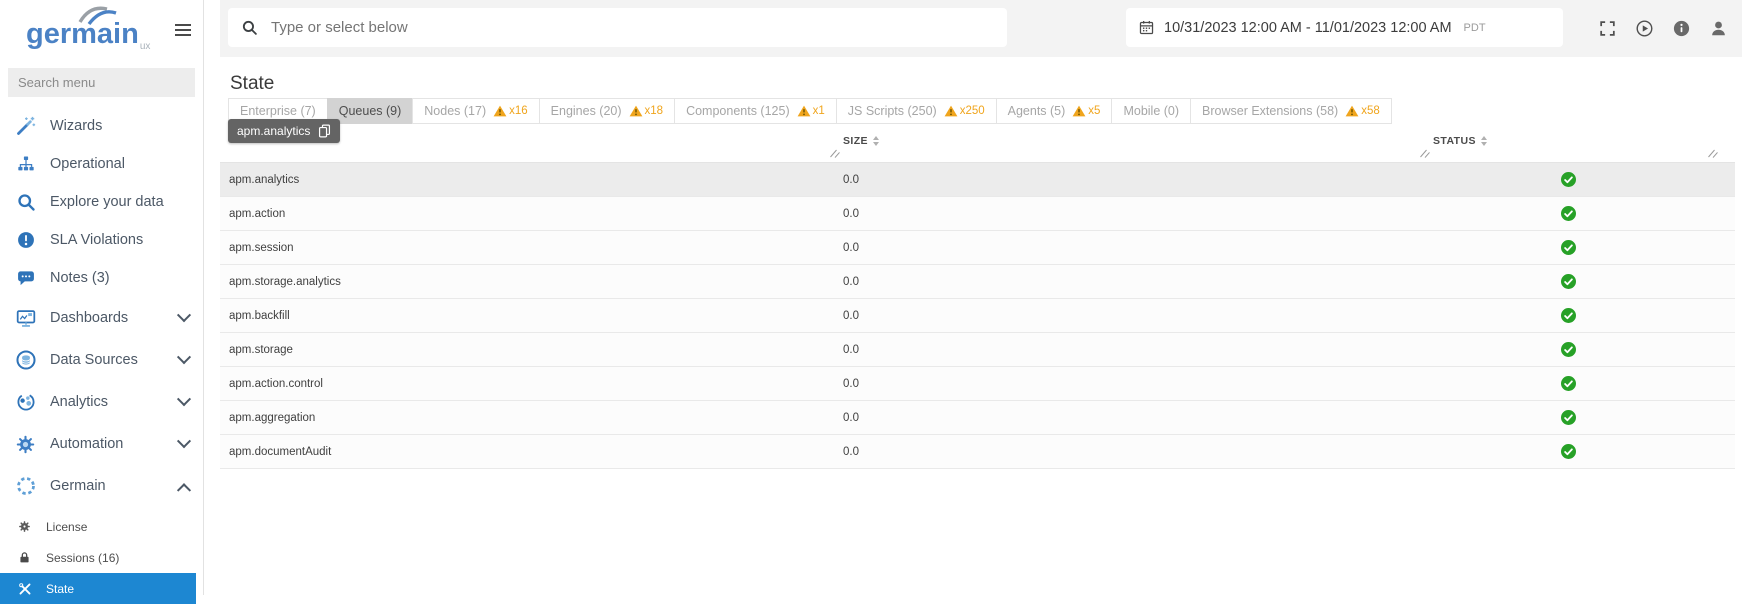 The height and width of the screenshot is (604, 1742). I want to click on sitemap-icon, so click(26, 164).